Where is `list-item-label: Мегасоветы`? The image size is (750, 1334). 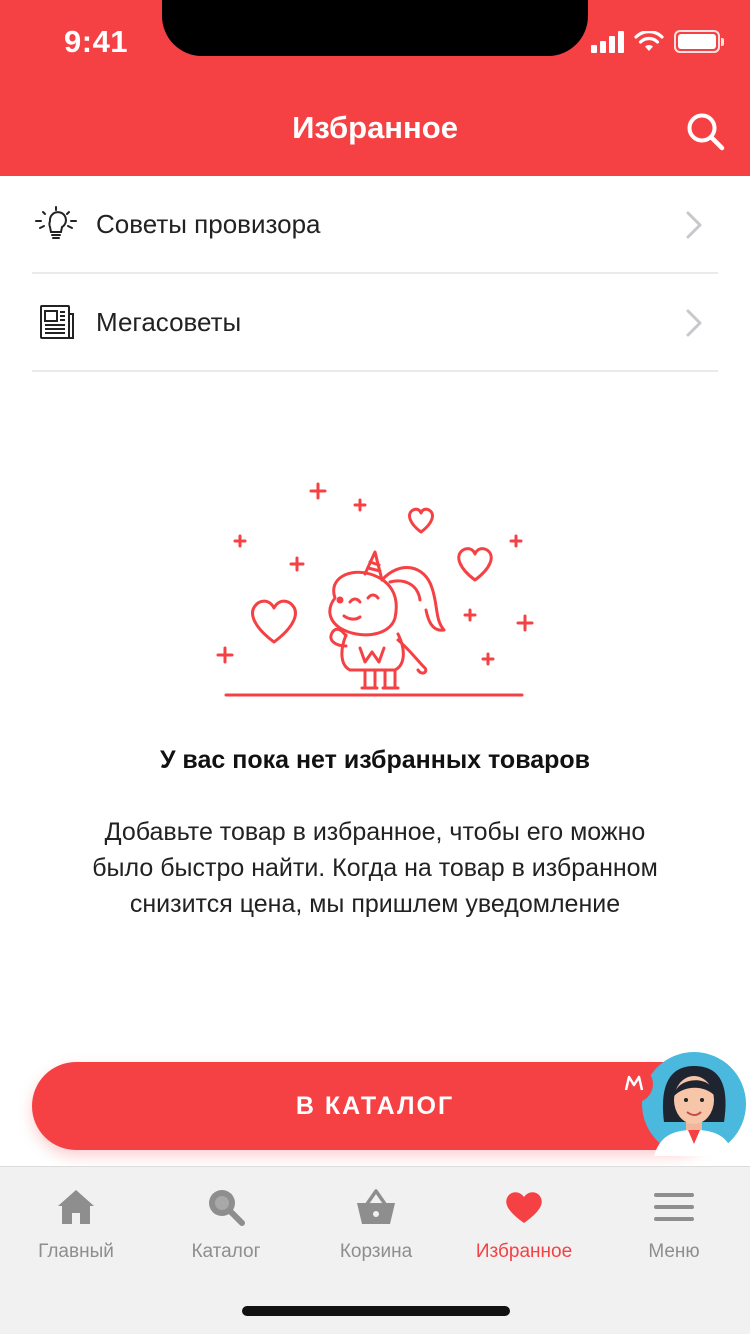 list-item-label: Мегасоветы is located at coordinates (169, 321).